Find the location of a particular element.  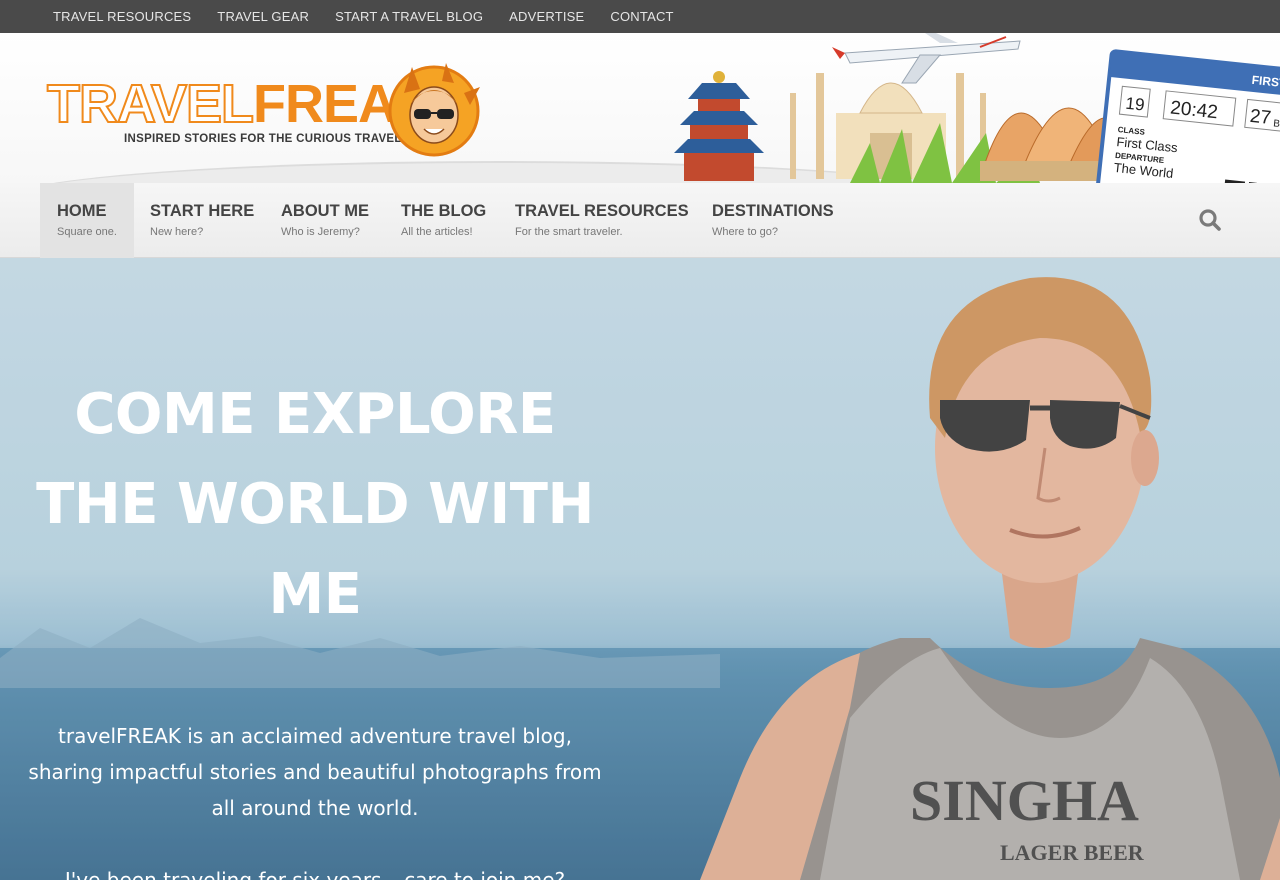

ticket-seat: 27 is located at coordinates (1260, 117).